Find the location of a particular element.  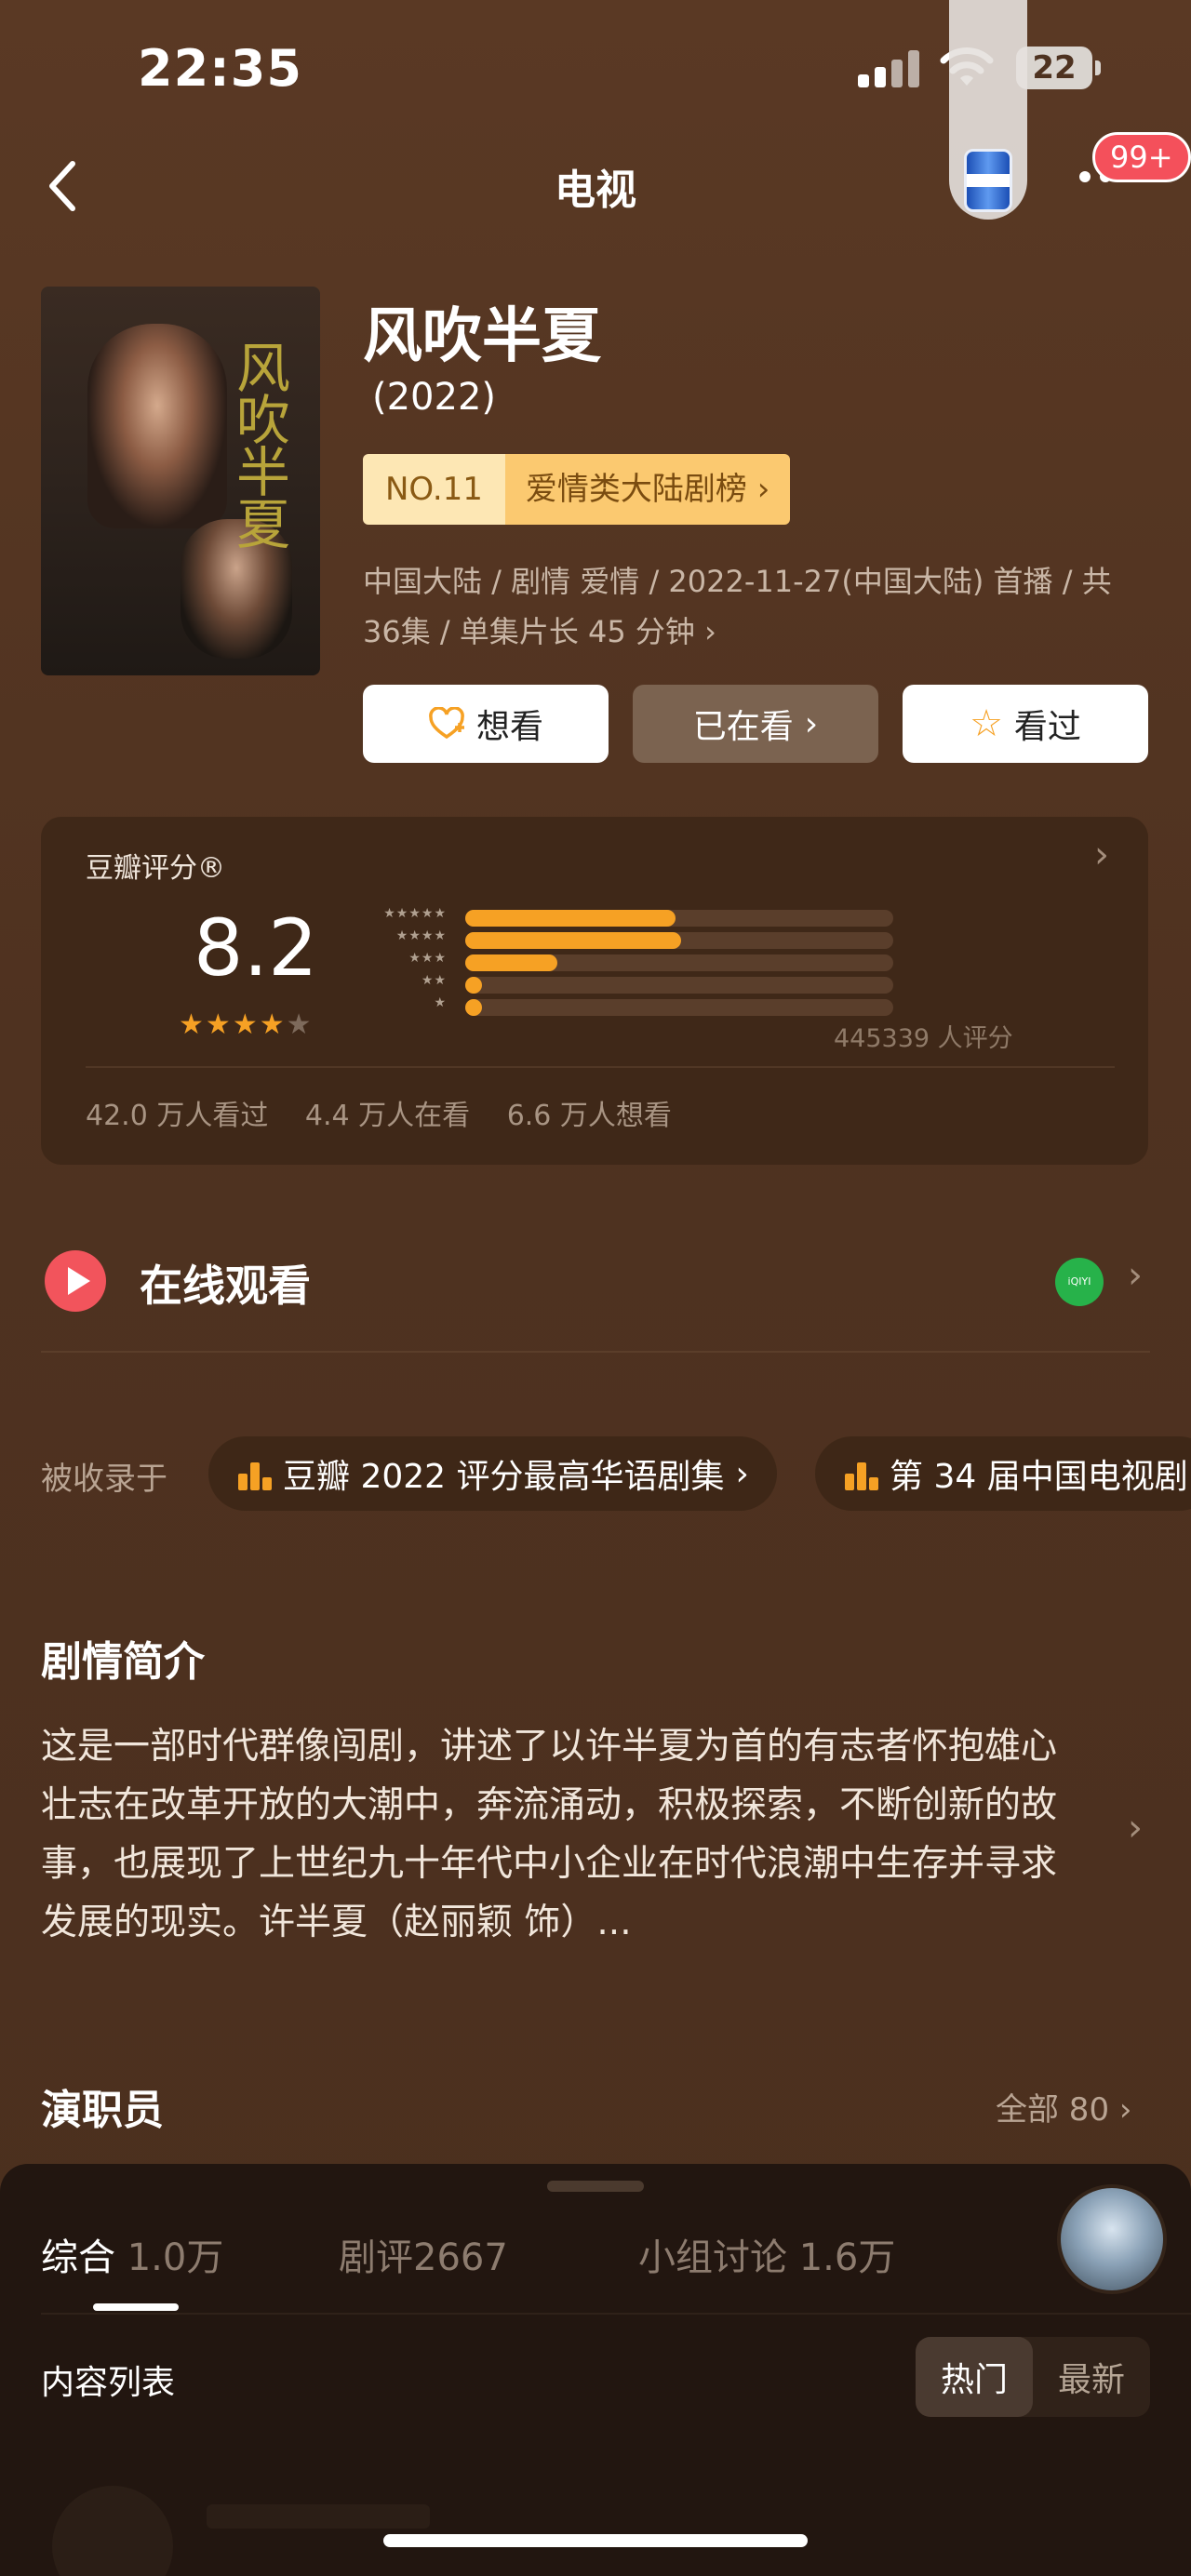

iqiyi-provider-icon: iQIYI is located at coordinates (1079, 1282).